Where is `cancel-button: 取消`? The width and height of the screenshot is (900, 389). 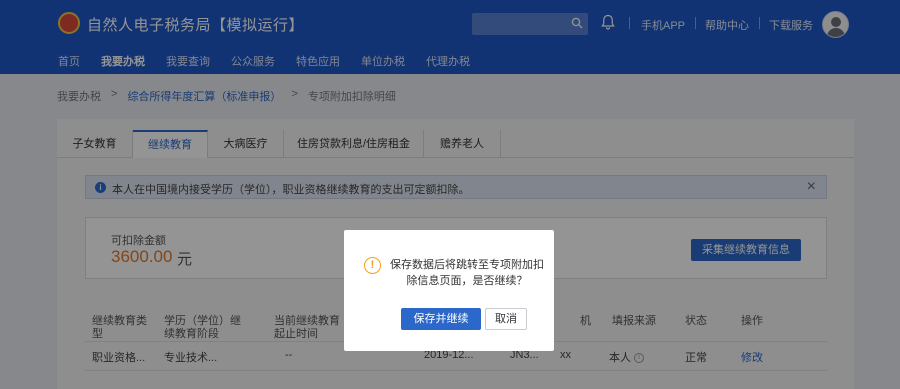
cancel-button: 取消 is located at coordinates (506, 319).